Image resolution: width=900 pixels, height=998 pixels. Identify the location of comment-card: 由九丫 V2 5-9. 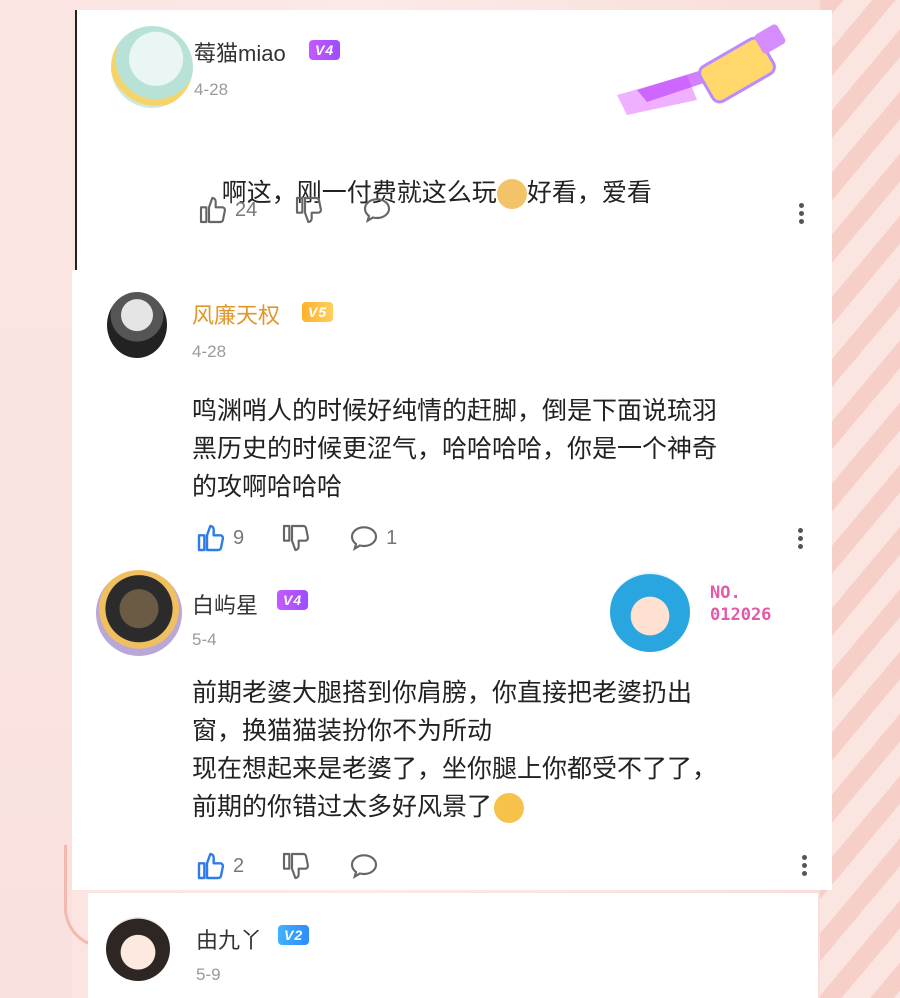
(453, 945).